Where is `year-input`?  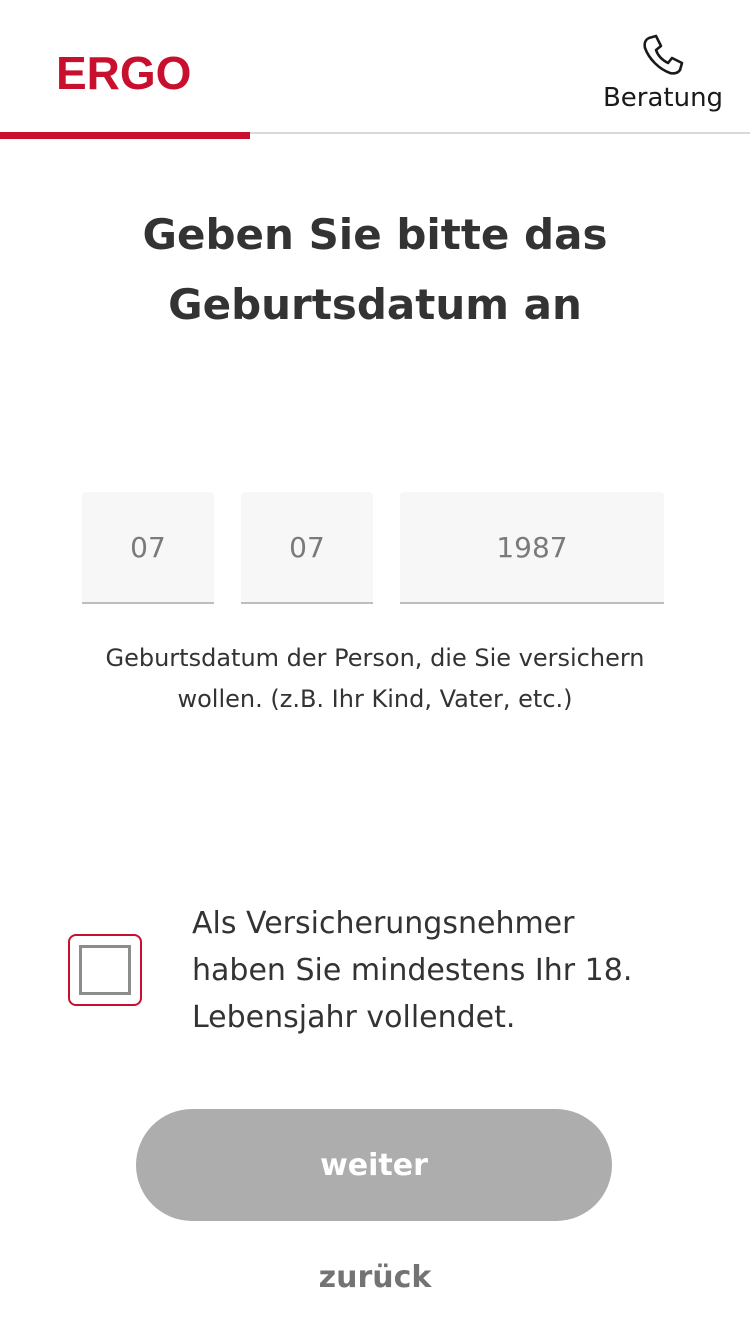
year-input is located at coordinates (532, 548).